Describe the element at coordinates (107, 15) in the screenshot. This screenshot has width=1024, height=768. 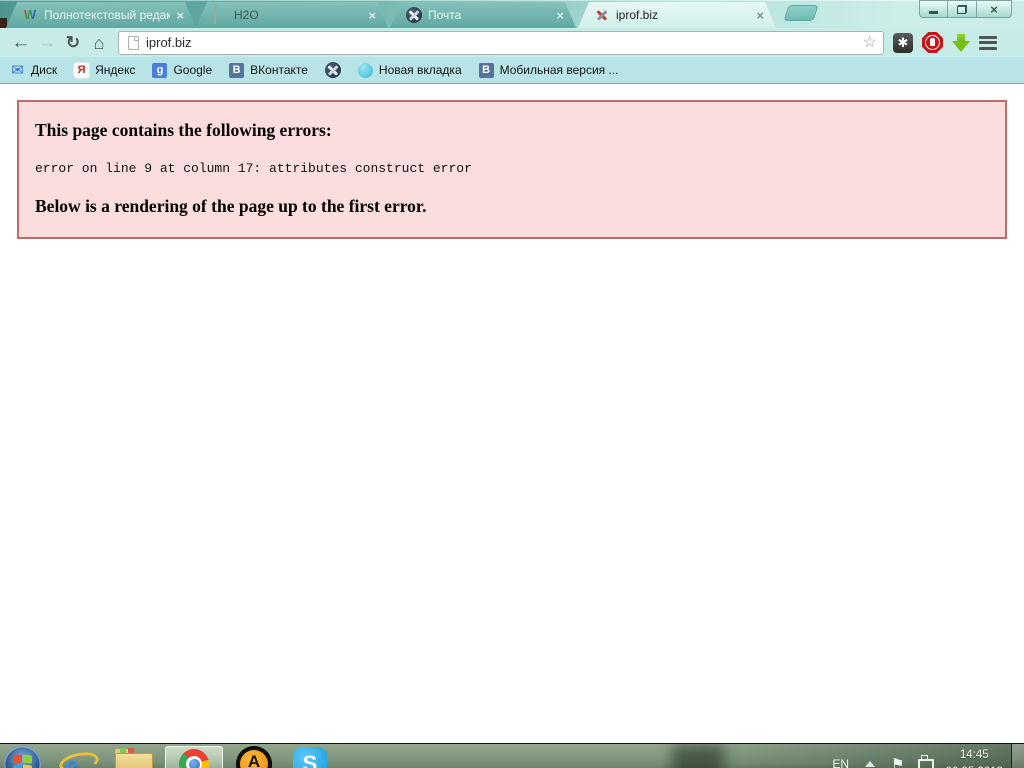
I see `tab-title: Полнотекстовый редакто` at that location.